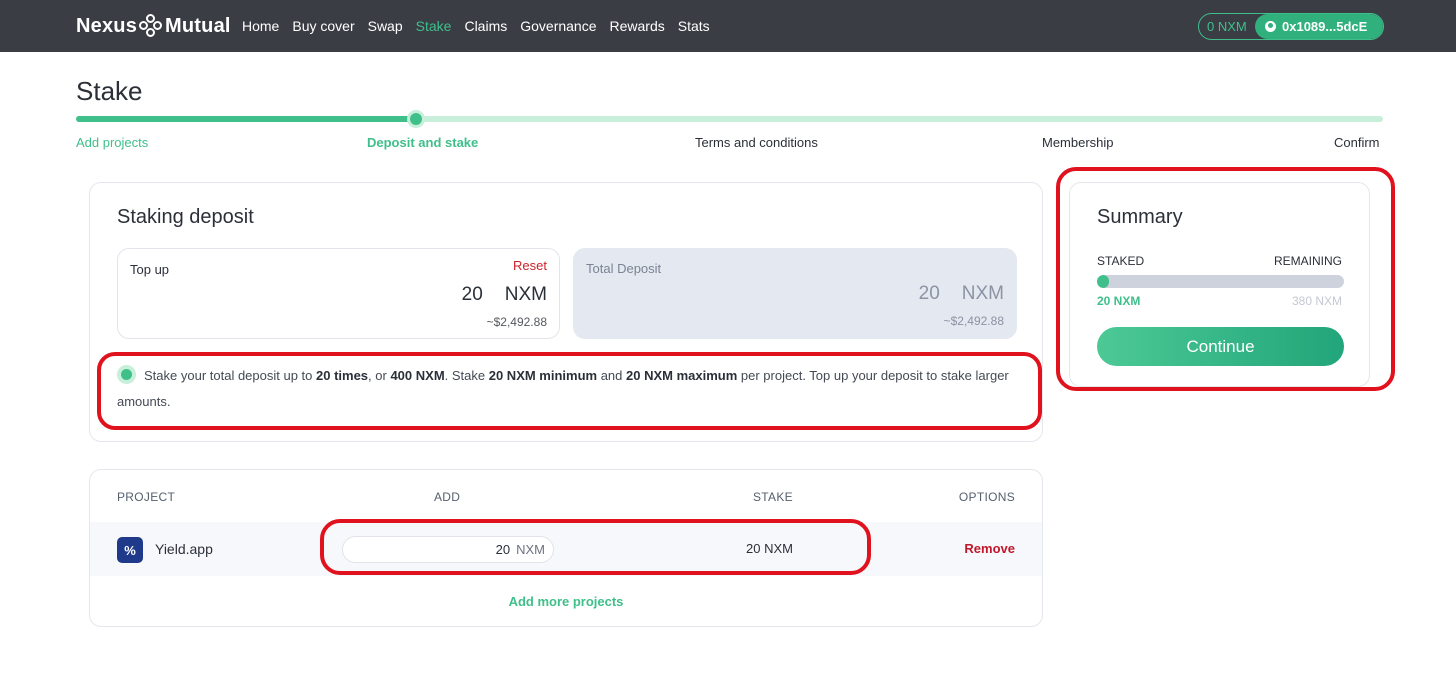 The height and width of the screenshot is (679, 1456). Describe the element at coordinates (543, 375) in the screenshot. I see `info-bold-minimum: 20 NXM minimum` at that location.